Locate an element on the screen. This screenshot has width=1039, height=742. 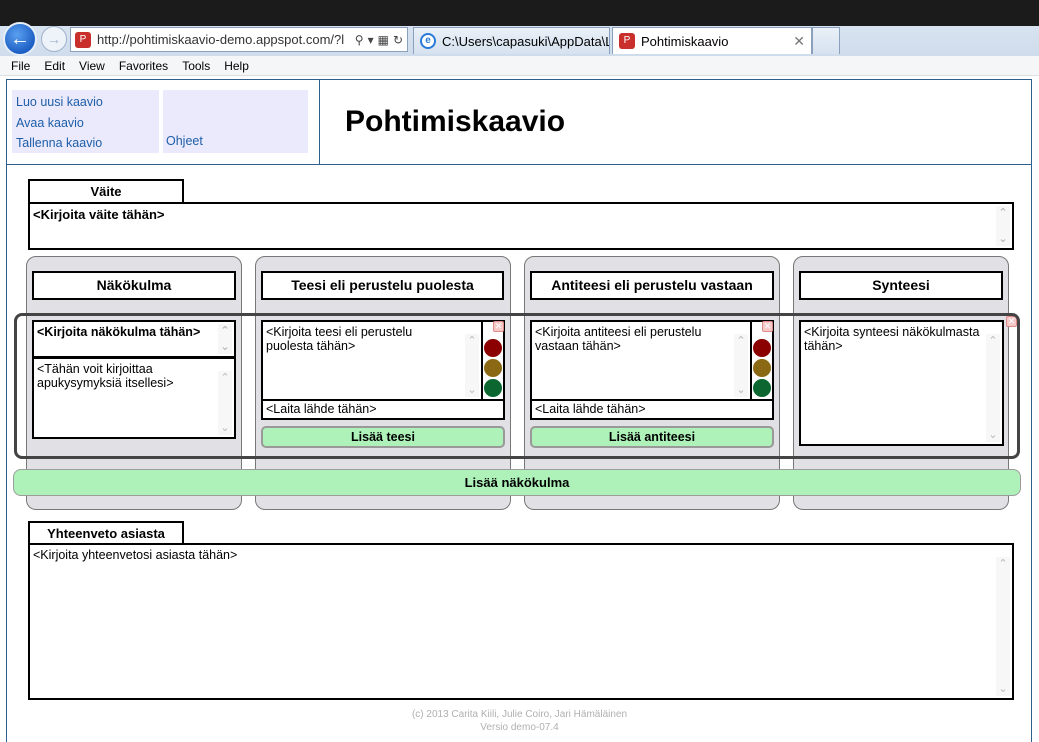
summary-placeholder: <Kirjoita yhteenvetosi asiasta tähän> is located at coordinates (135, 555).